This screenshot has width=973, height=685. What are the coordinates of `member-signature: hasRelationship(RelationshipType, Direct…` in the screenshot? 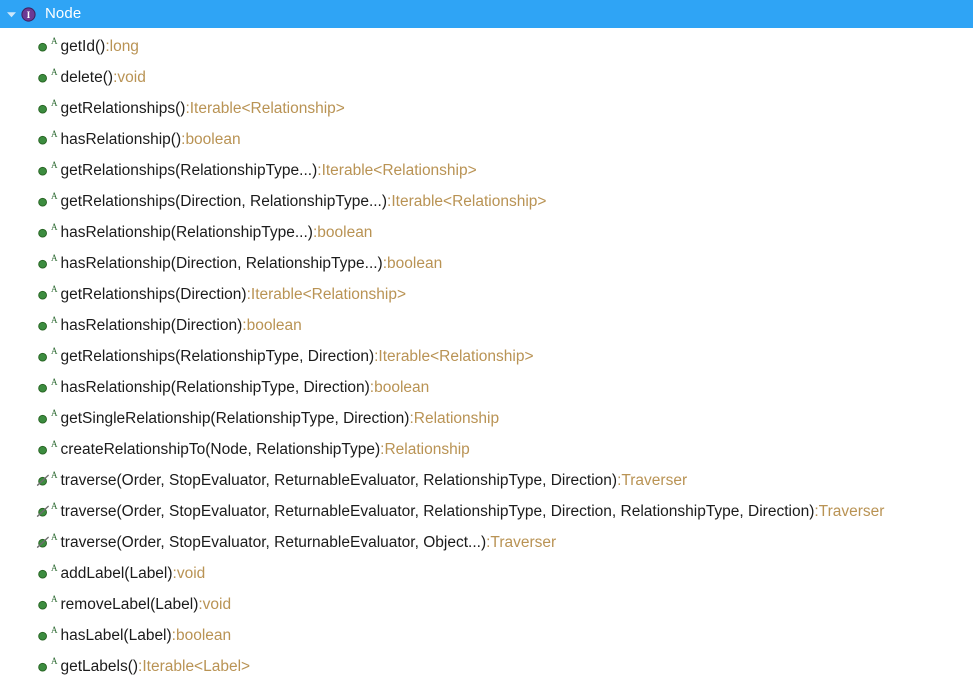 It's located at (215, 387).